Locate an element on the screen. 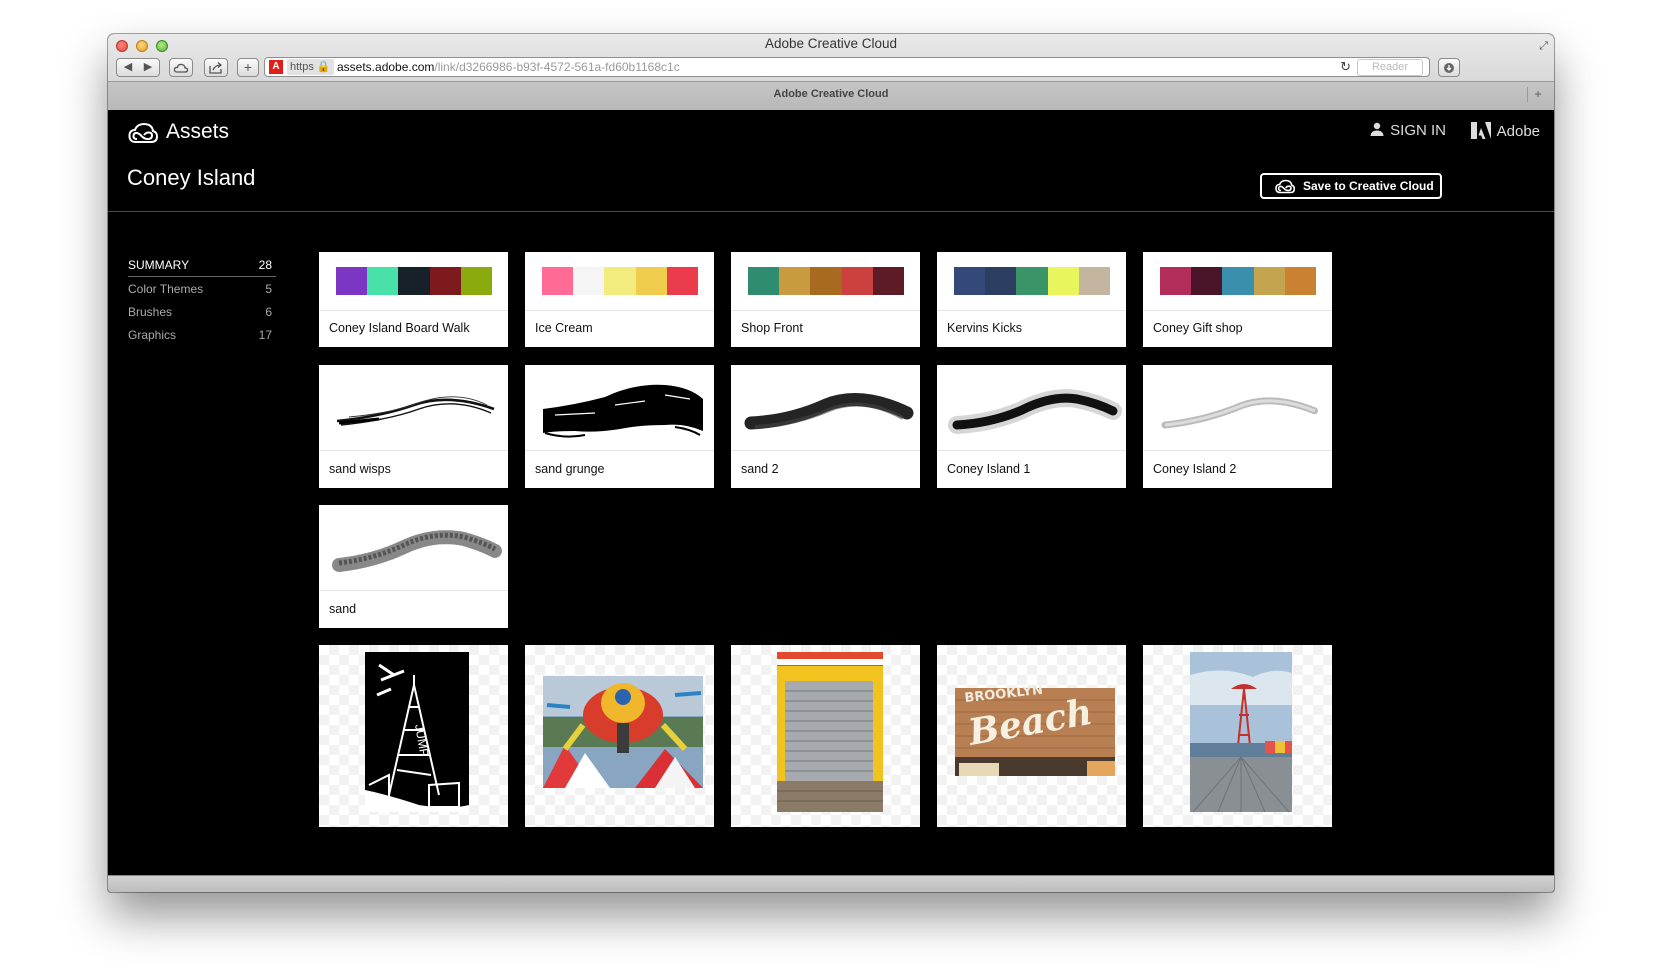 This screenshot has height=968, width=1656. add-bookmark-button: + is located at coordinates (248, 67).